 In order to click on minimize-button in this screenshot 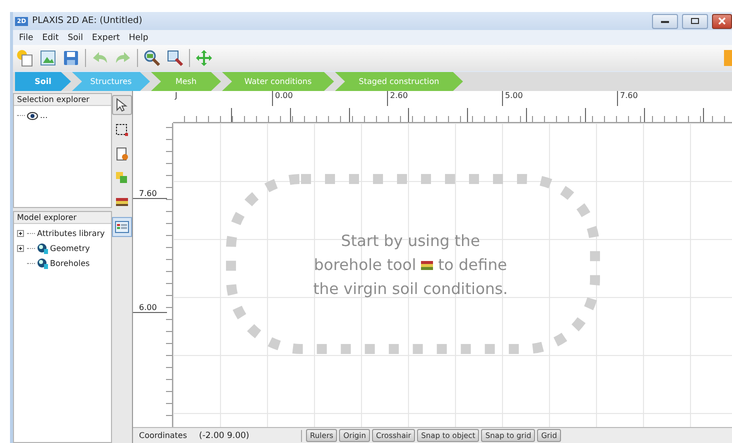, I will do `click(665, 21)`.